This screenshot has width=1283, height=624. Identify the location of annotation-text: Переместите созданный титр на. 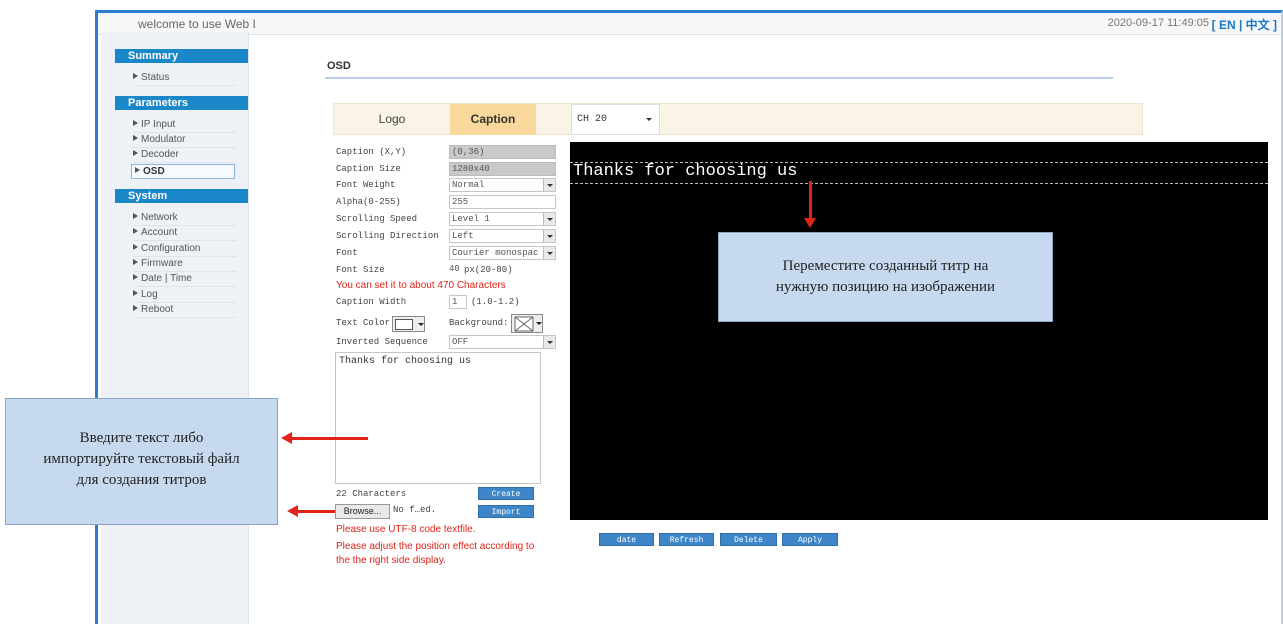
(885, 266).